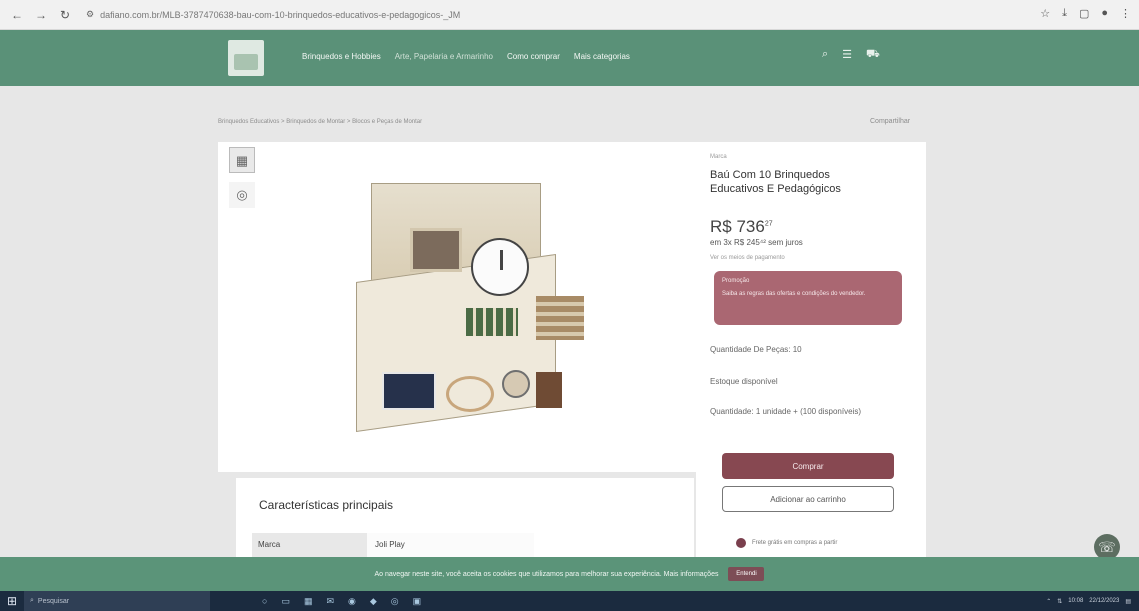 The image size is (1139, 611). Describe the element at coordinates (560, 318) in the screenshot. I see `stacking-toy` at that location.